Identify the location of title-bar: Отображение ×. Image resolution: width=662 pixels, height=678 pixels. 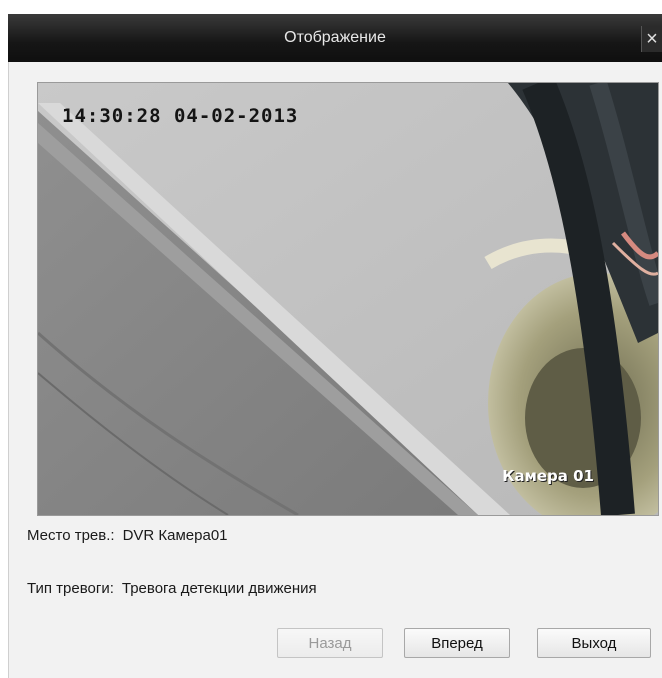
(335, 38).